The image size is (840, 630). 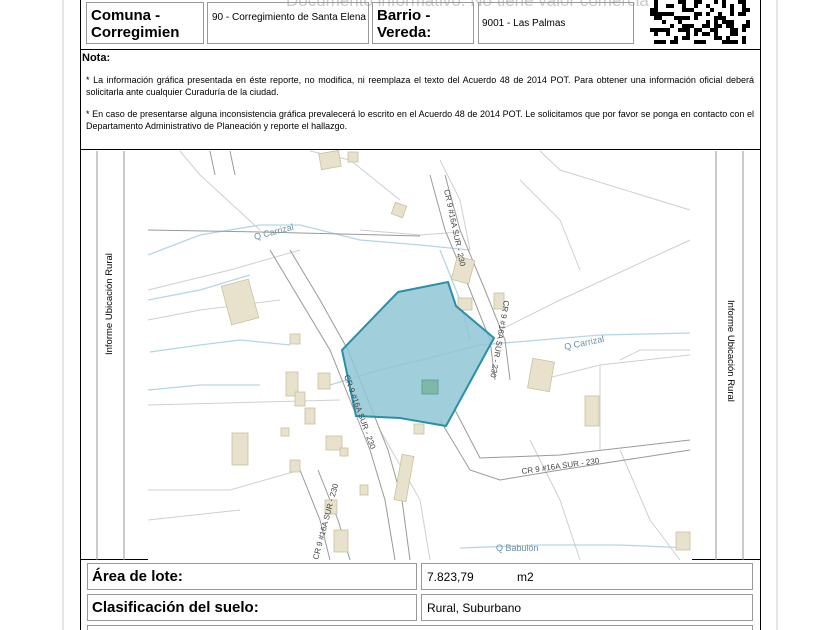 I want to click on next-row-cell, so click(x=420, y=627).